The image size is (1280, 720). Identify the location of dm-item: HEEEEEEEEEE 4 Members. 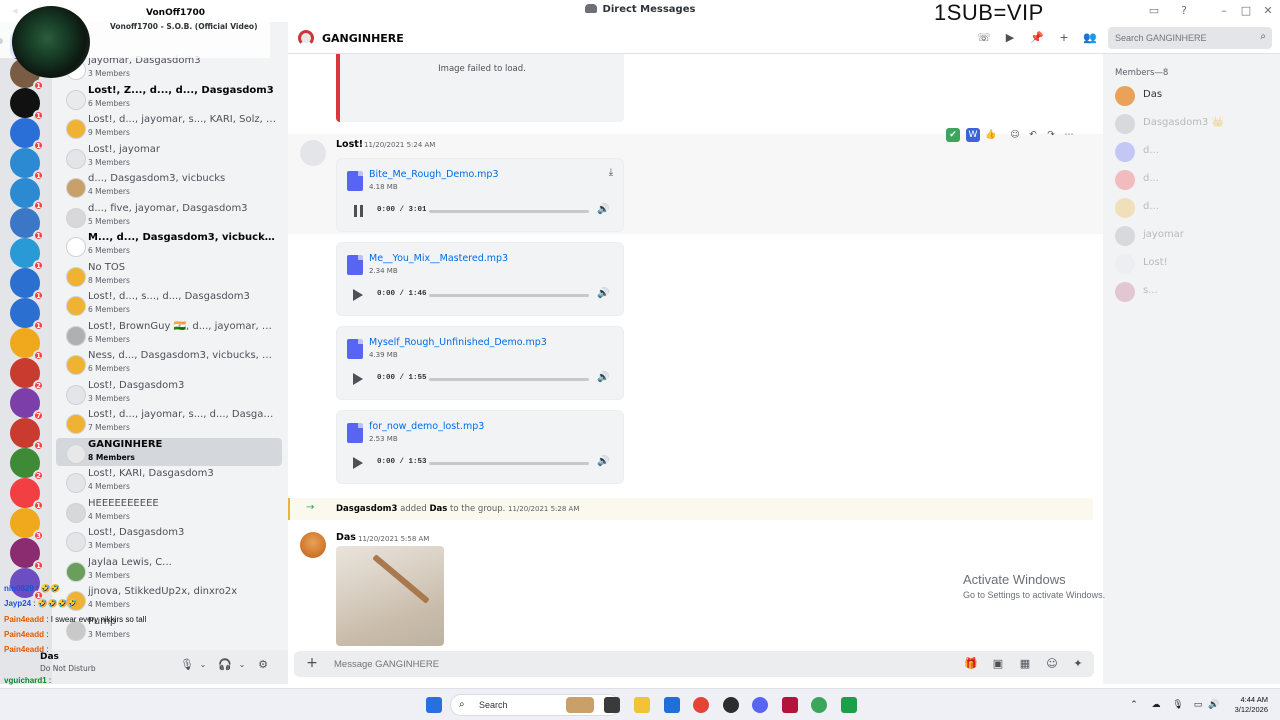
(169, 511).